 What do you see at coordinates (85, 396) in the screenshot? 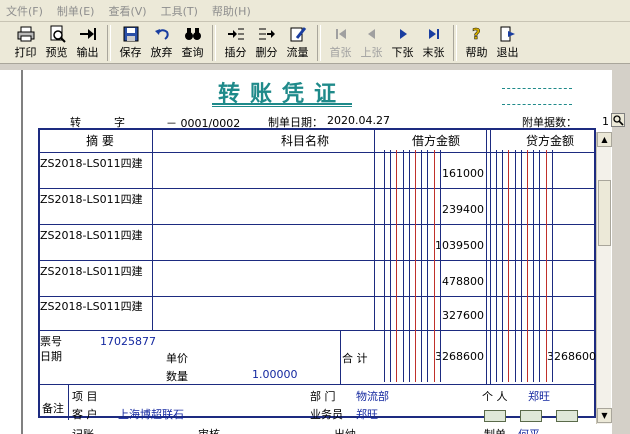
I see `project-label: 项 目` at bounding box center [85, 396].